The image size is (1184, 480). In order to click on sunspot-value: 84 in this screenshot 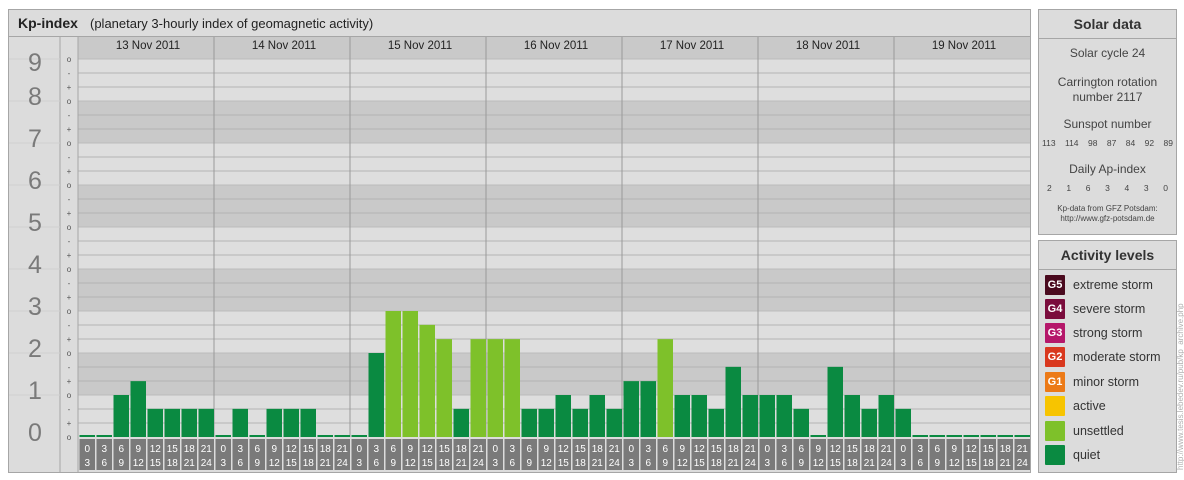, I will do `click(1130, 143)`.